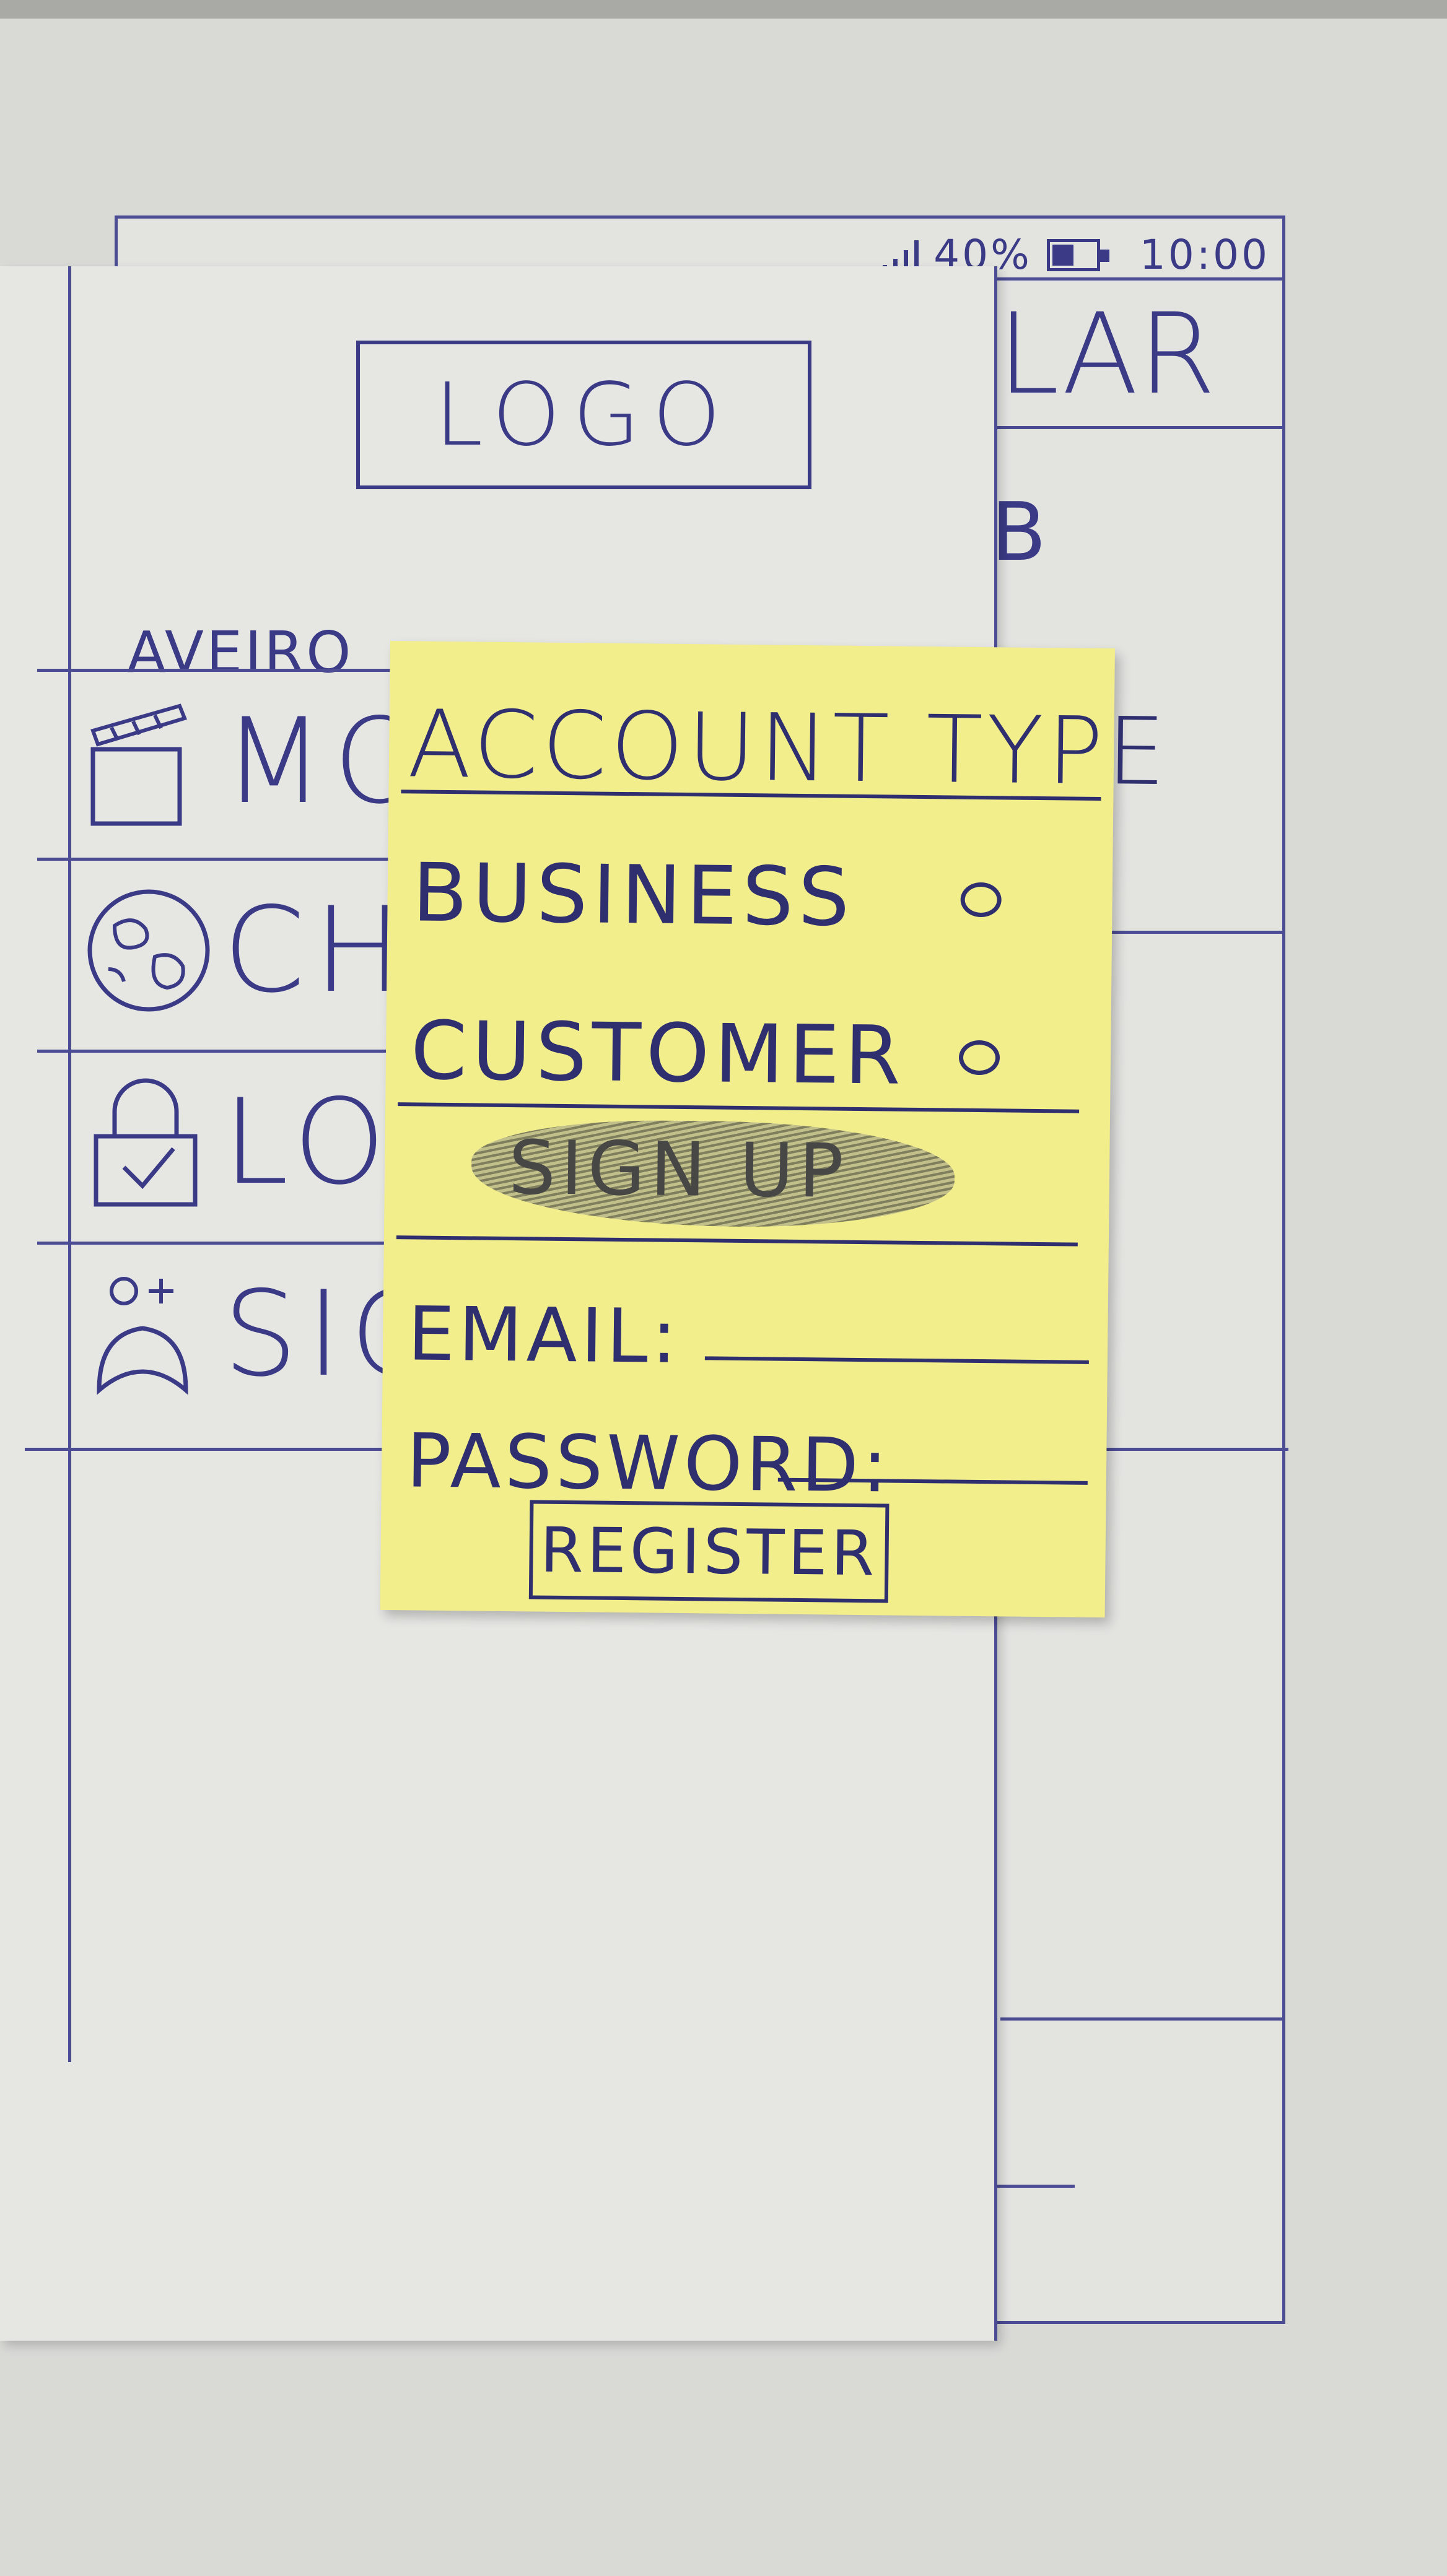 This screenshot has width=1447, height=2576. Describe the element at coordinates (896, 1360) in the screenshot. I see `email-field` at that location.